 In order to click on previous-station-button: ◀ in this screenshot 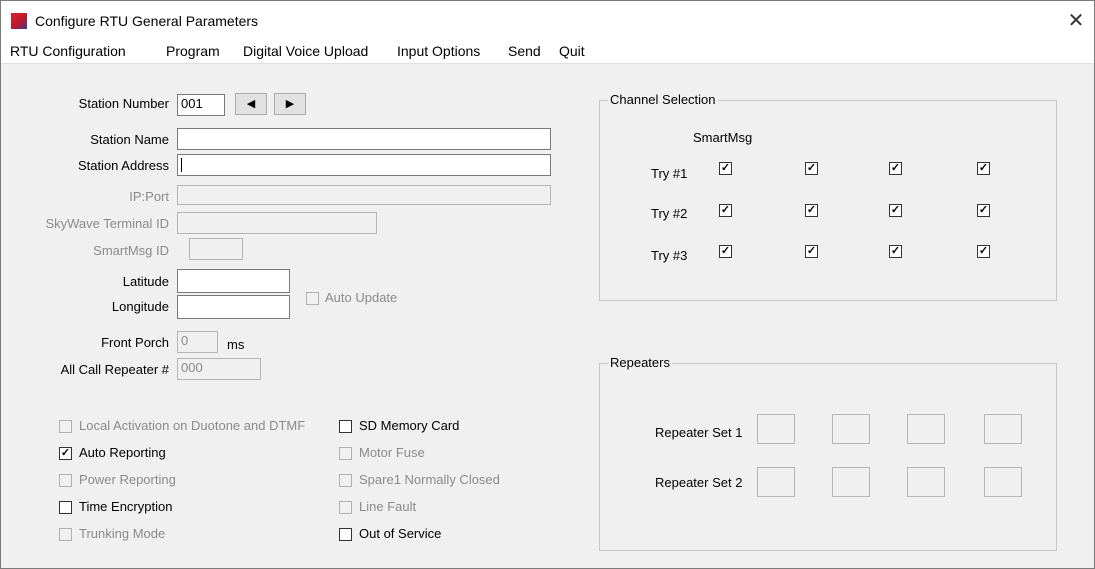, I will do `click(251, 104)`.